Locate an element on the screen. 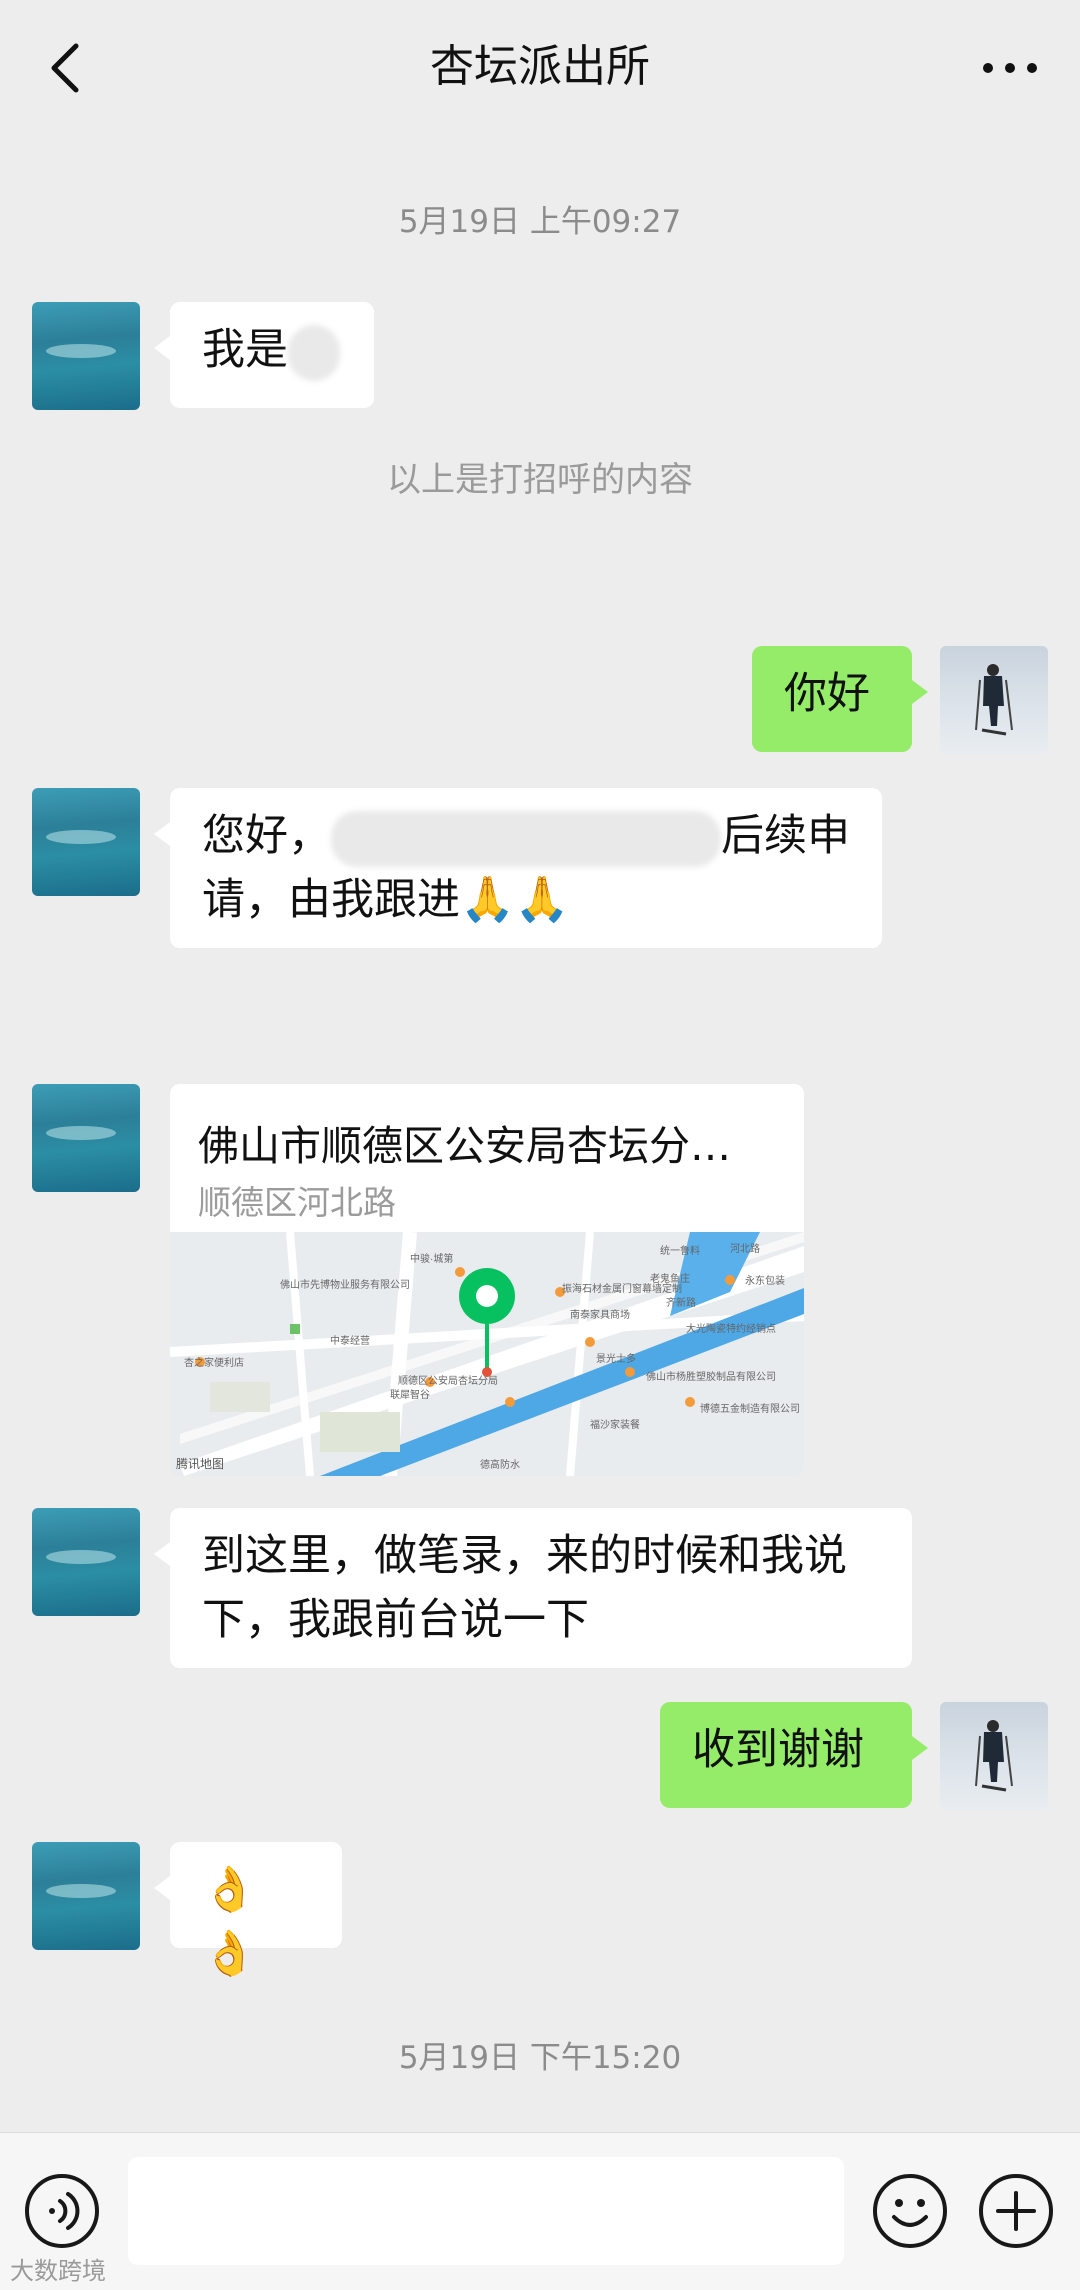  message-bubble-outgoing: 你好 is located at coordinates (840, 699).